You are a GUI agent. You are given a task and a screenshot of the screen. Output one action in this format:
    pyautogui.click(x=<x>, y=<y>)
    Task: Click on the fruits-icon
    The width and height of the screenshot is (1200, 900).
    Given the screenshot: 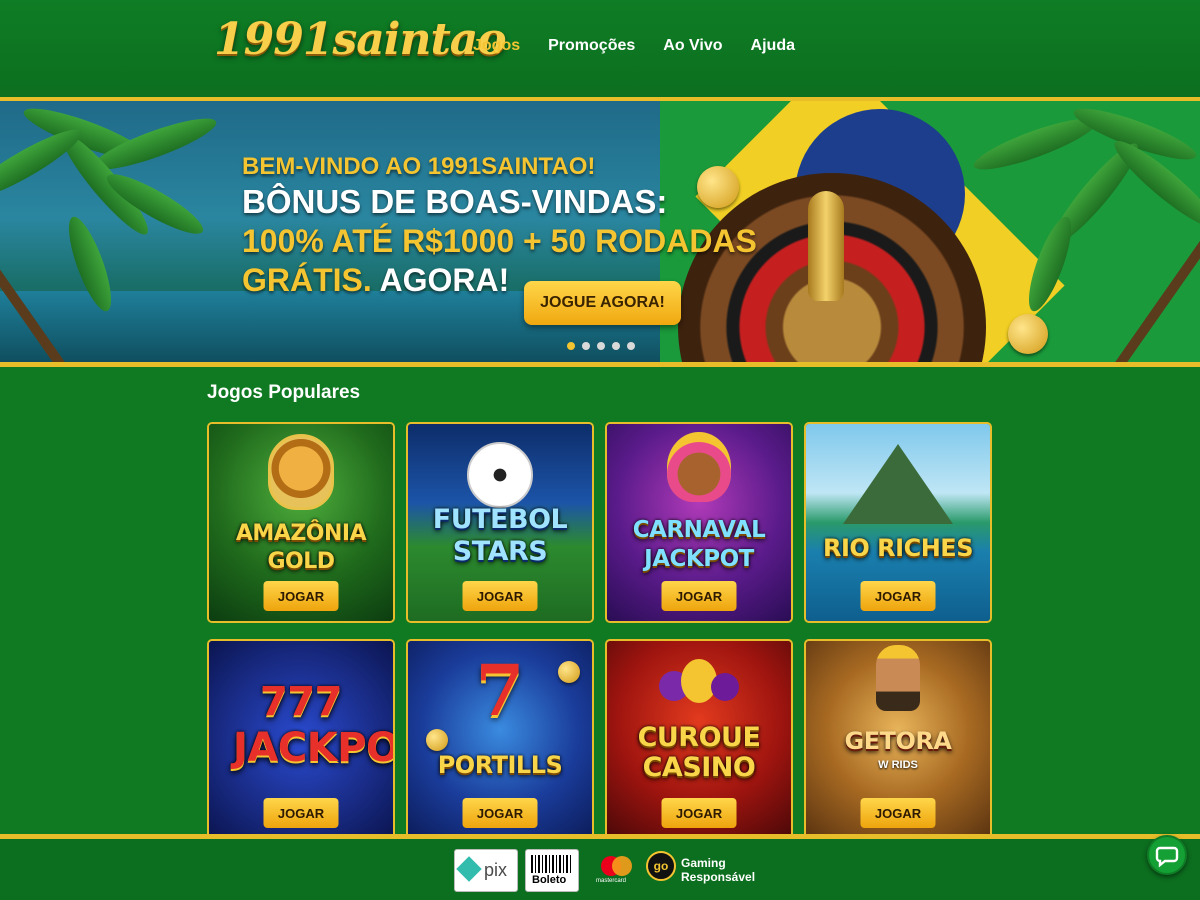 What is the action you would take?
    pyautogui.click(x=699, y=684)
    